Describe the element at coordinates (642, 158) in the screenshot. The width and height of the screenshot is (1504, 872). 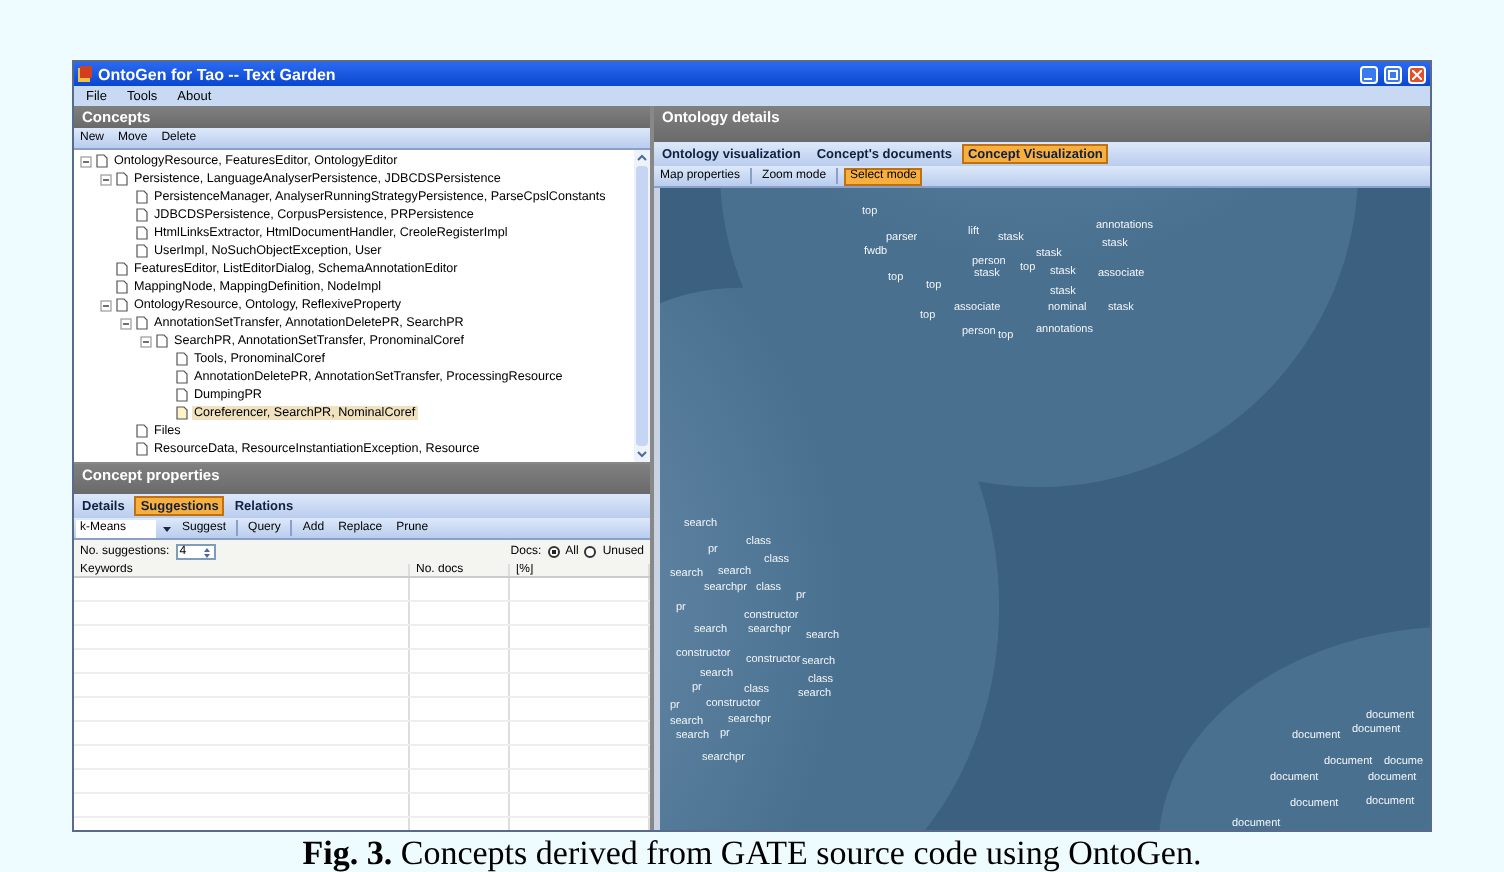
I see `scroll-up-icon` at that location.